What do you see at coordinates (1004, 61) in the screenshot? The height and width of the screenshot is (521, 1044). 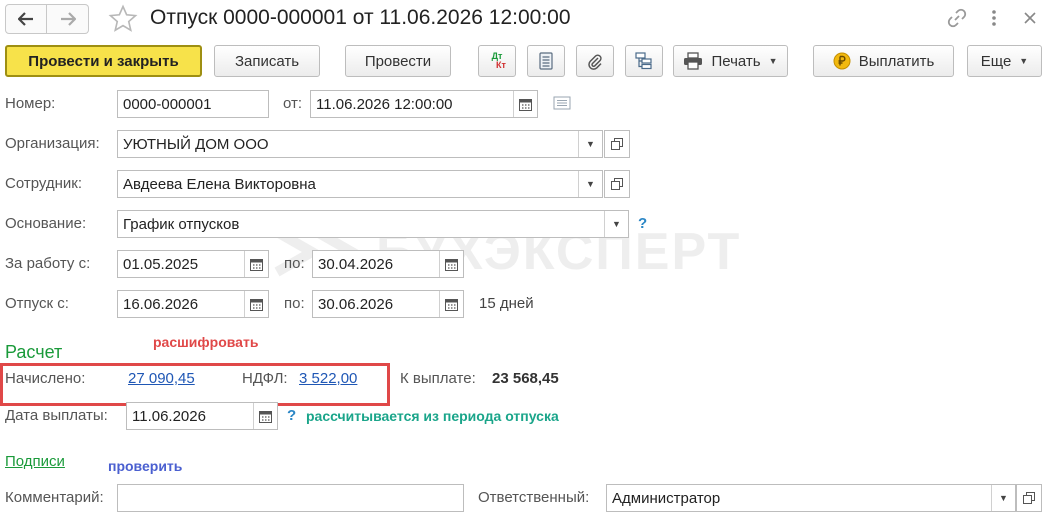 I see `more-button: Еще ▼` at bounding box center [1004, 61].